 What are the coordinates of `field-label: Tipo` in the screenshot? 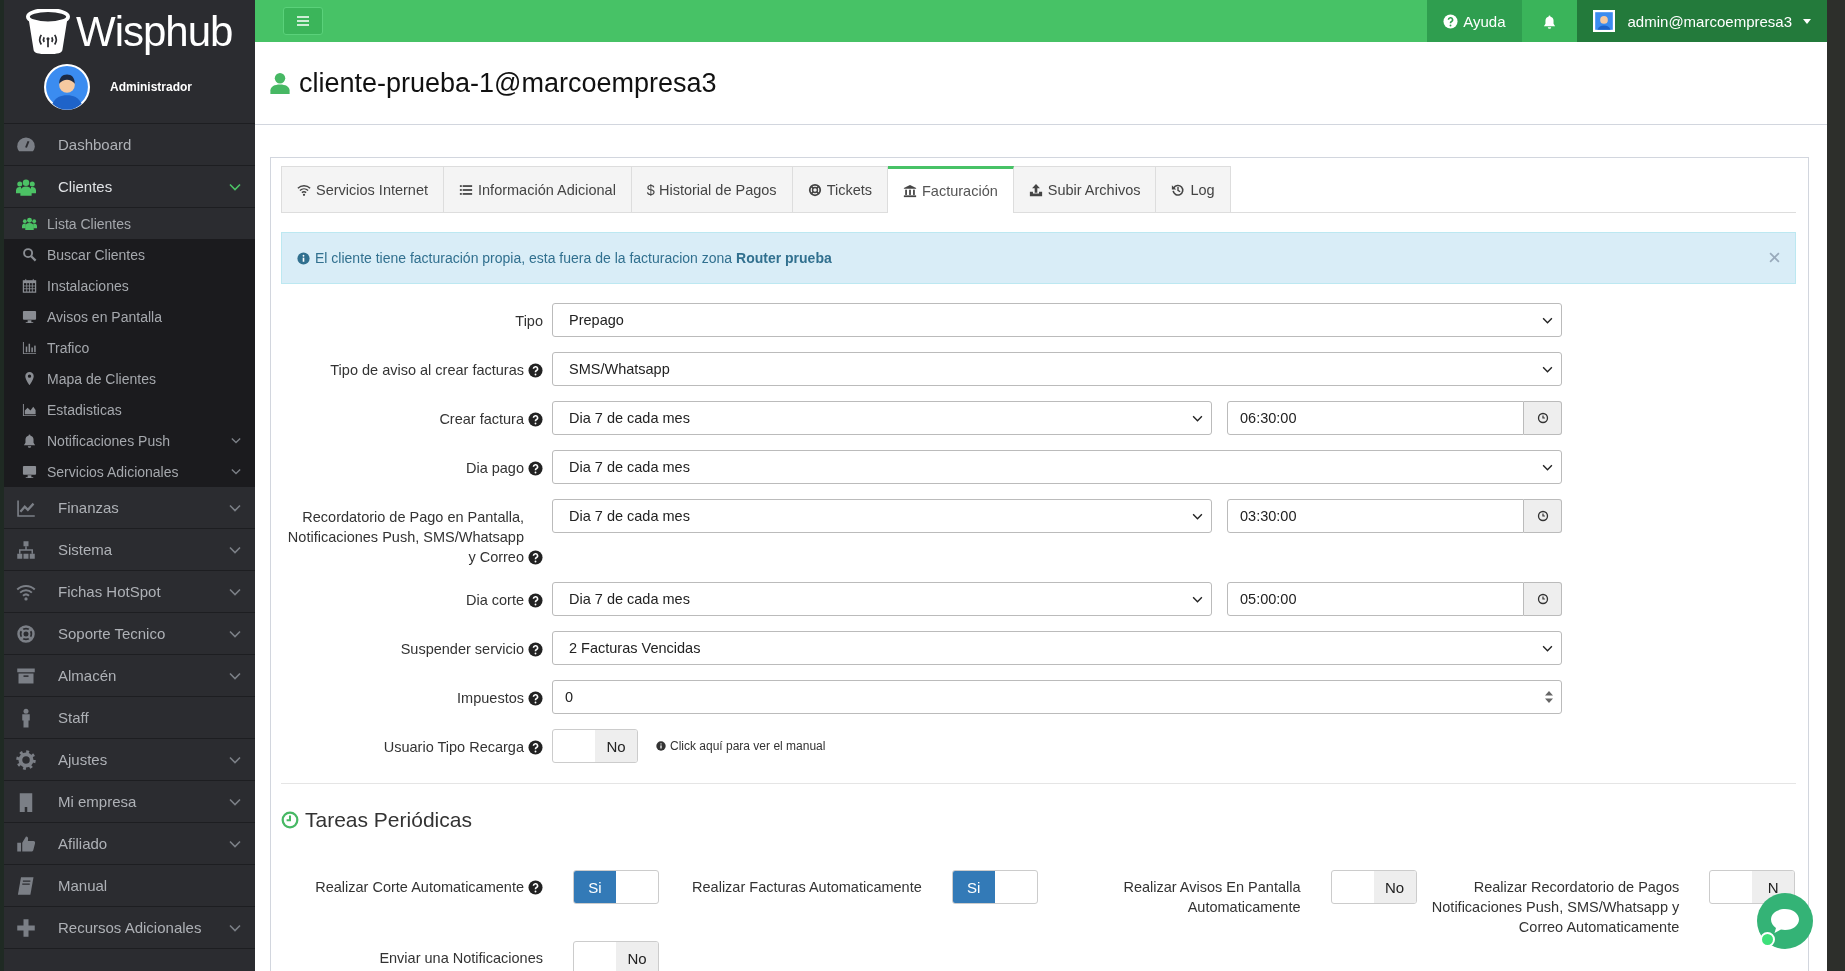 It's located at (529, 321).